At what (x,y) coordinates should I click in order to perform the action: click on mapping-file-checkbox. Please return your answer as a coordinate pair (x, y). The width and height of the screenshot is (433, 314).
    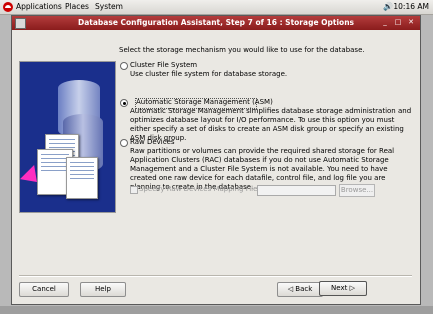
    Looking at the image, I should click on (134, 190).